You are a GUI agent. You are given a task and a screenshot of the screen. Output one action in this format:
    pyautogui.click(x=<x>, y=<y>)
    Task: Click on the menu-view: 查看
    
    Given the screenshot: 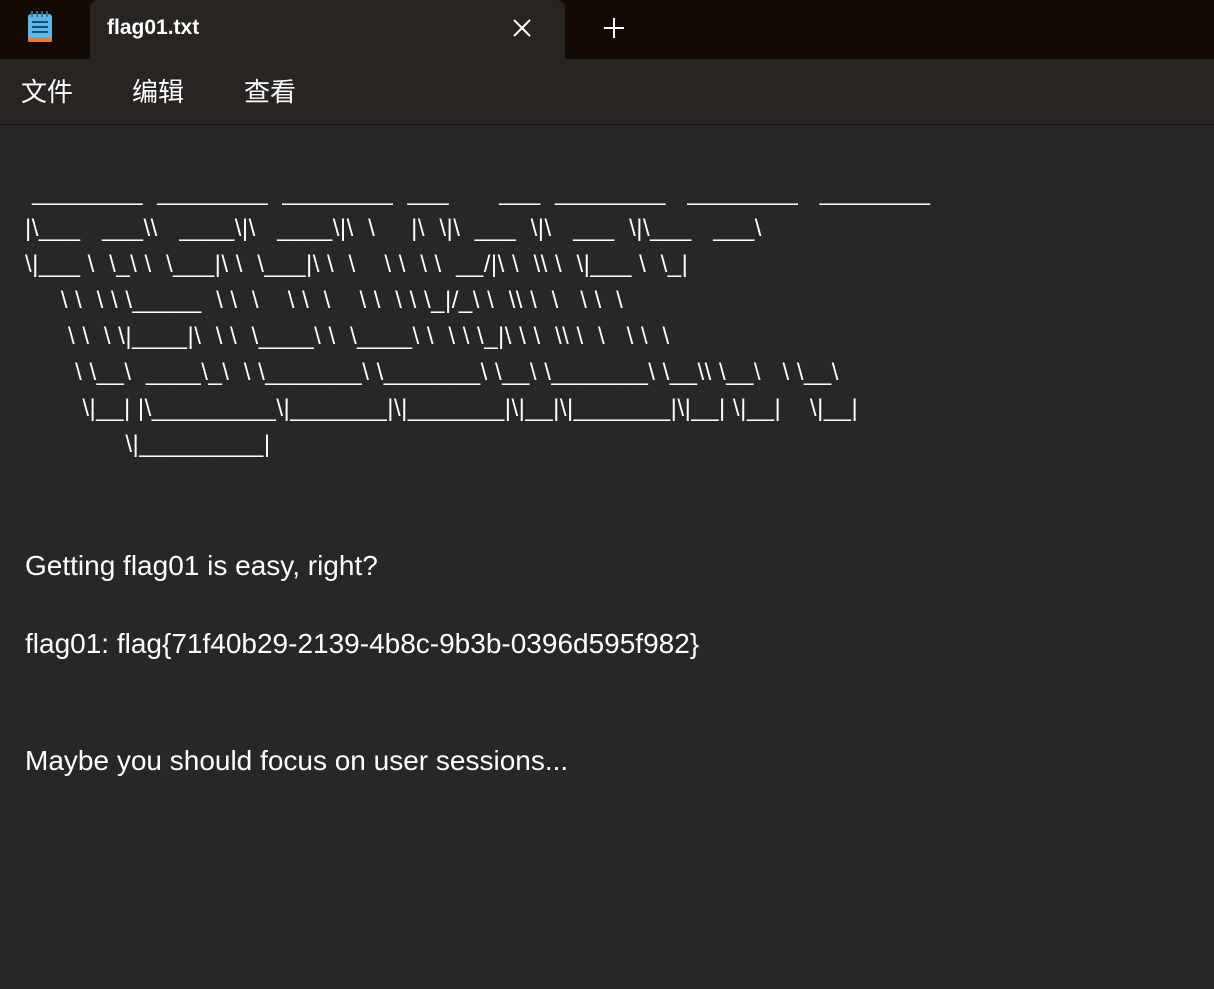 What is the action you would take?
    pyautogui.click(x=270, y=93)
    